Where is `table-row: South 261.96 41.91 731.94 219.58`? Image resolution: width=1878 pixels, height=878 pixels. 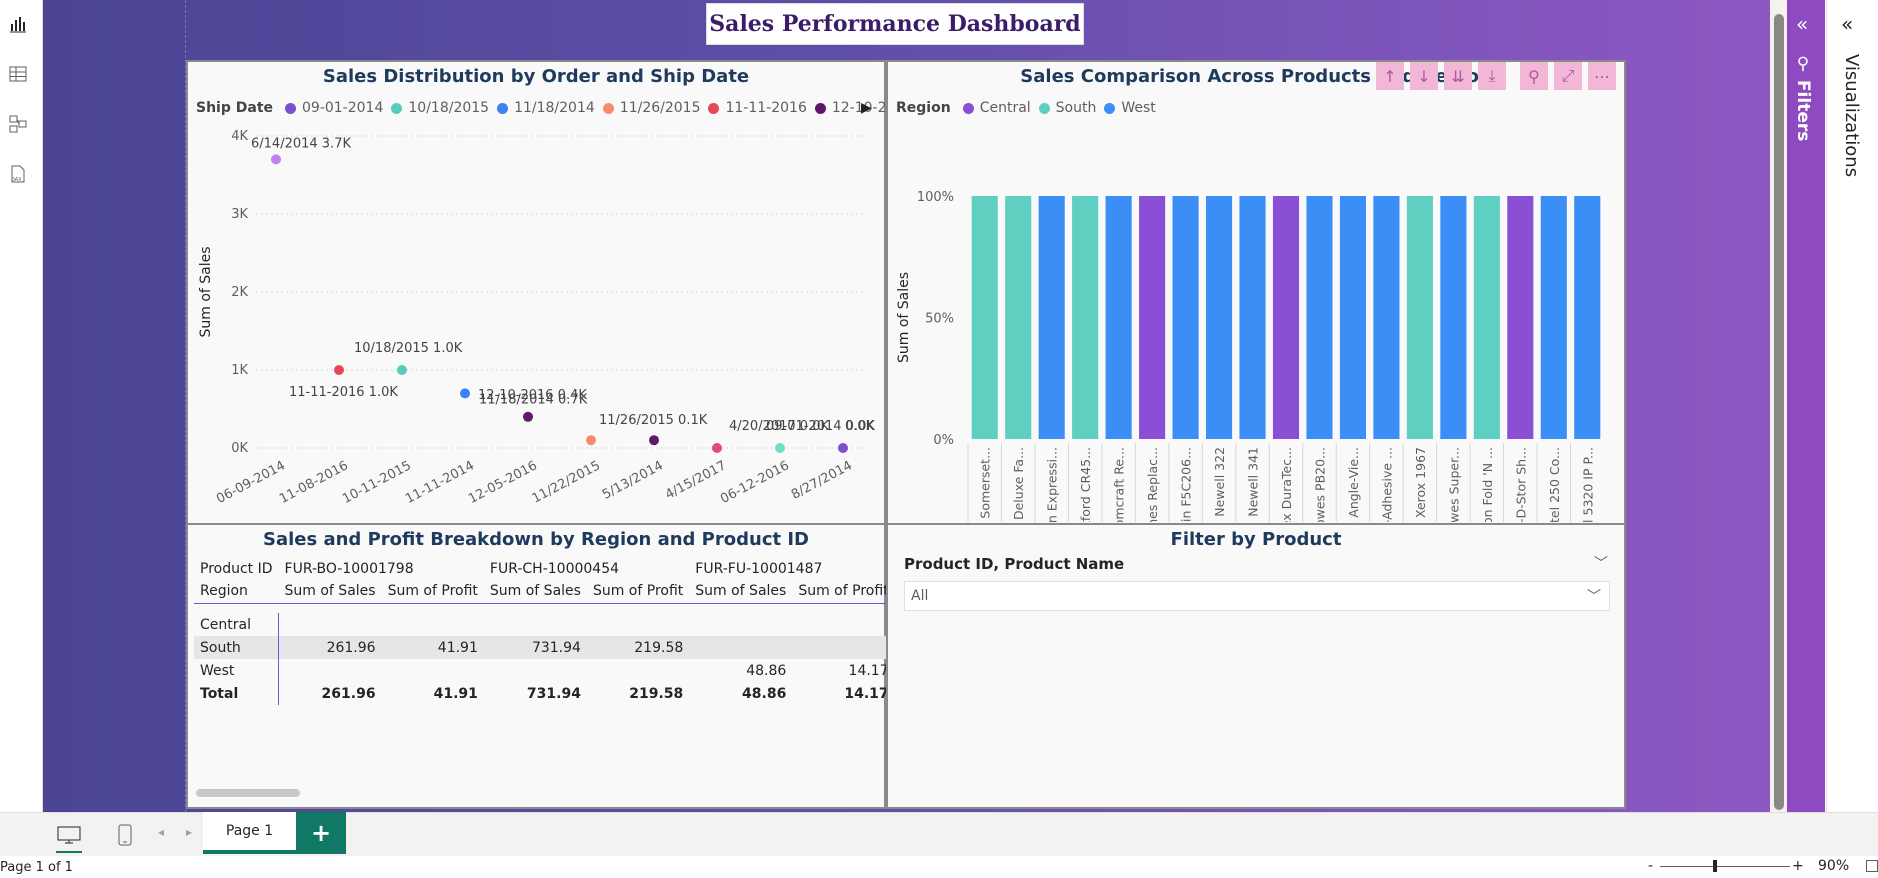
table-row: South 261.96 41.91 731.94 219.58 is located at coordinates (555, 647).